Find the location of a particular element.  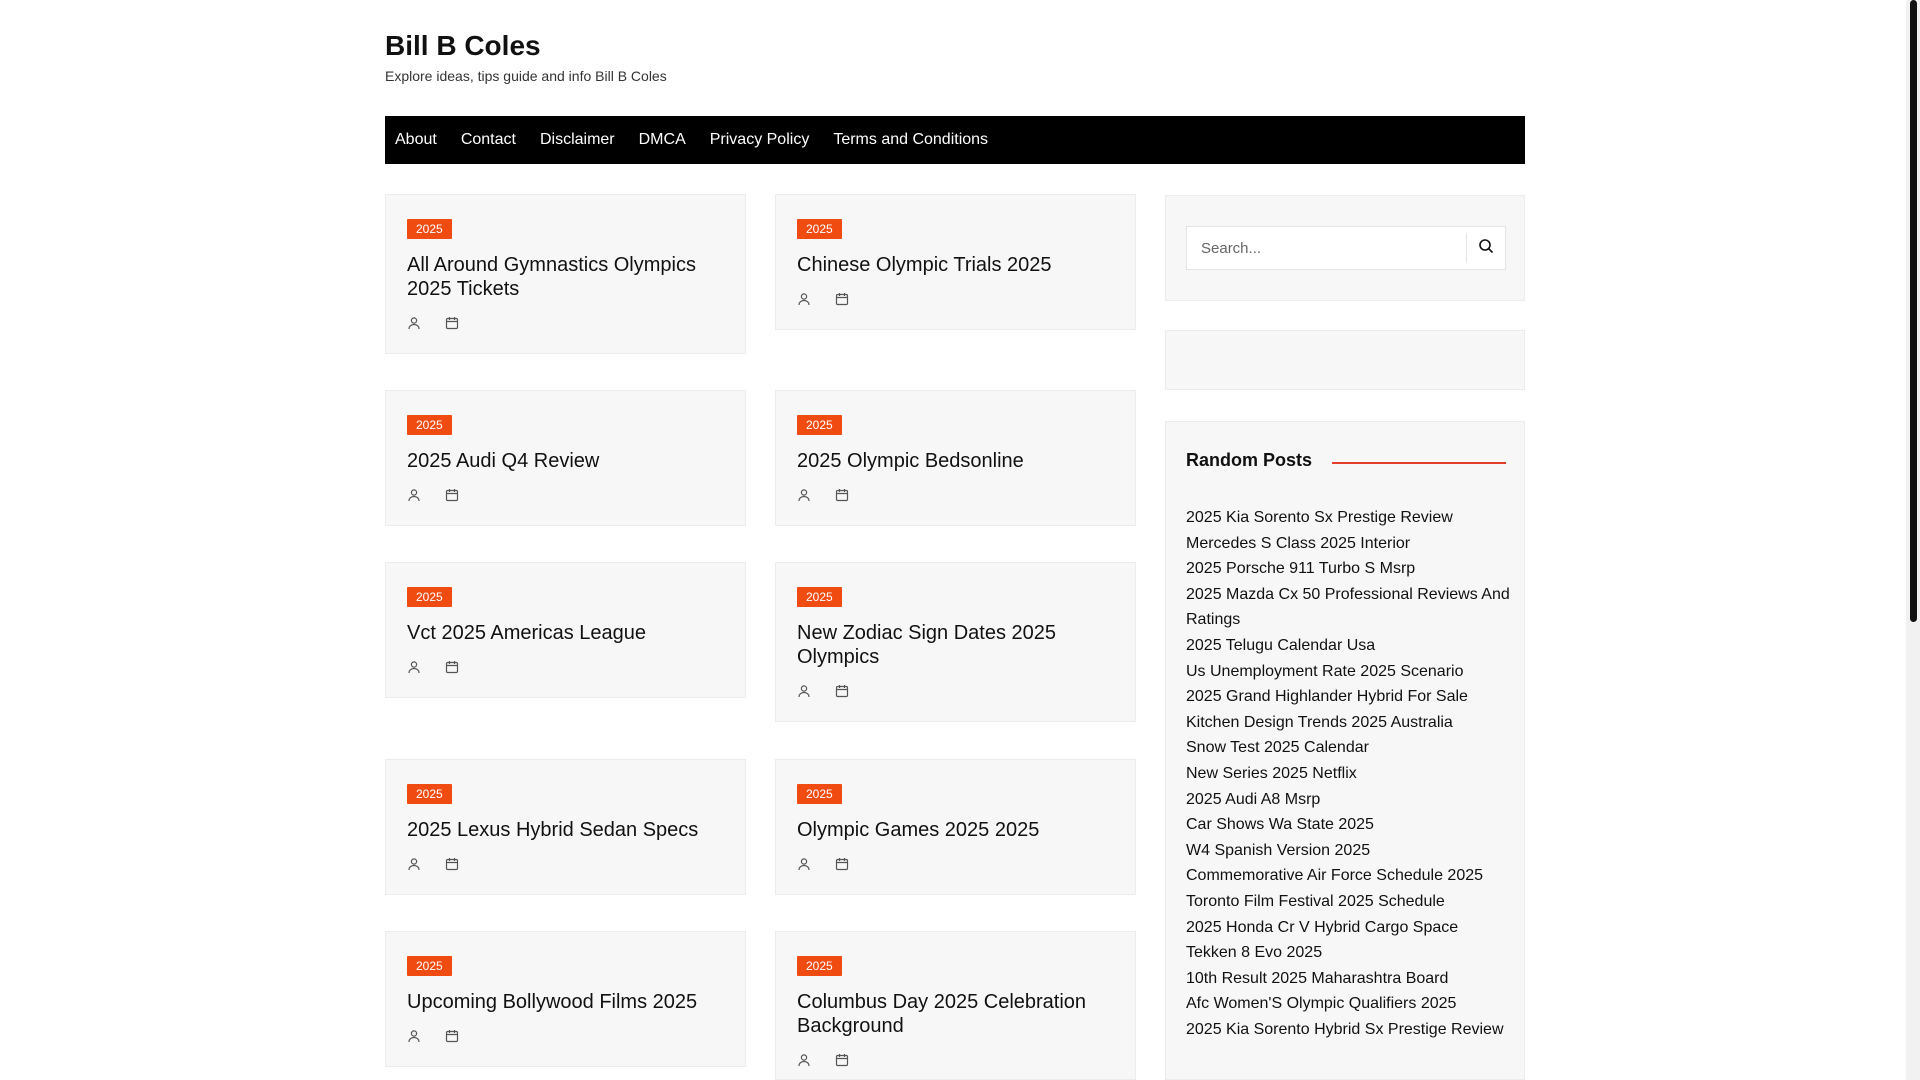

post-card: 2025 2025 Audi Q4 Review is located at coordinates (565, 458).